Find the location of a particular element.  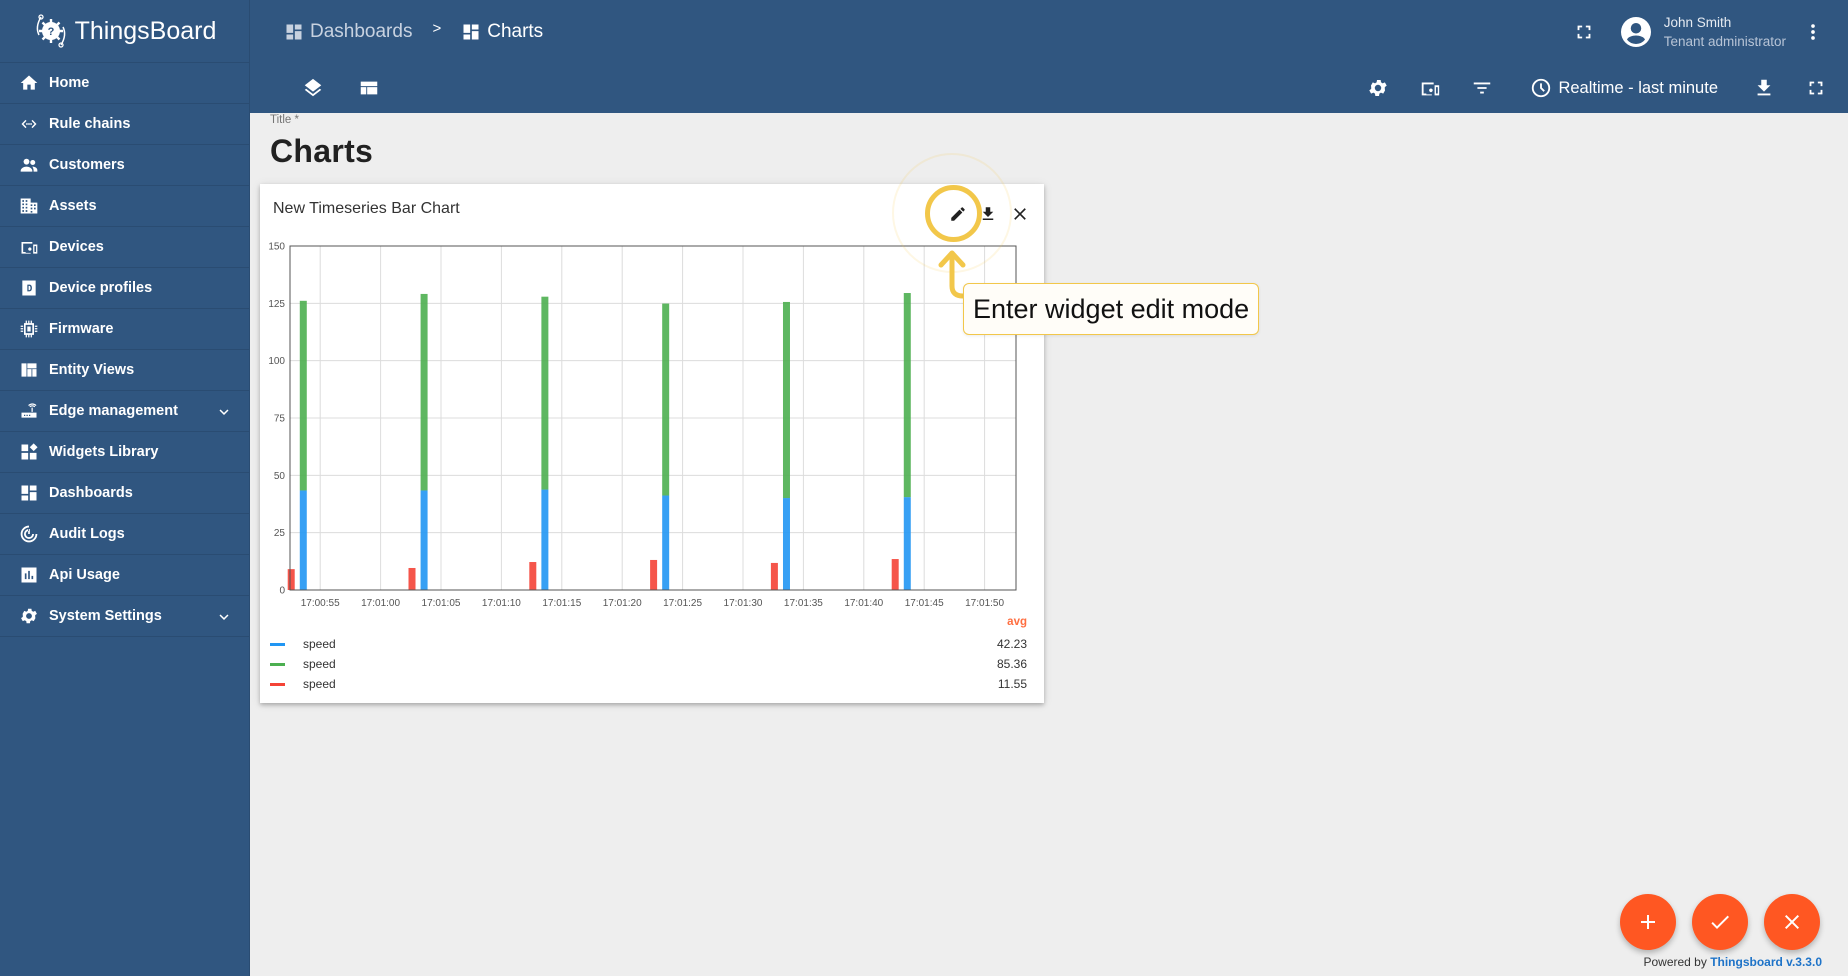

user-avatar is located at coordinates (1636, 32).